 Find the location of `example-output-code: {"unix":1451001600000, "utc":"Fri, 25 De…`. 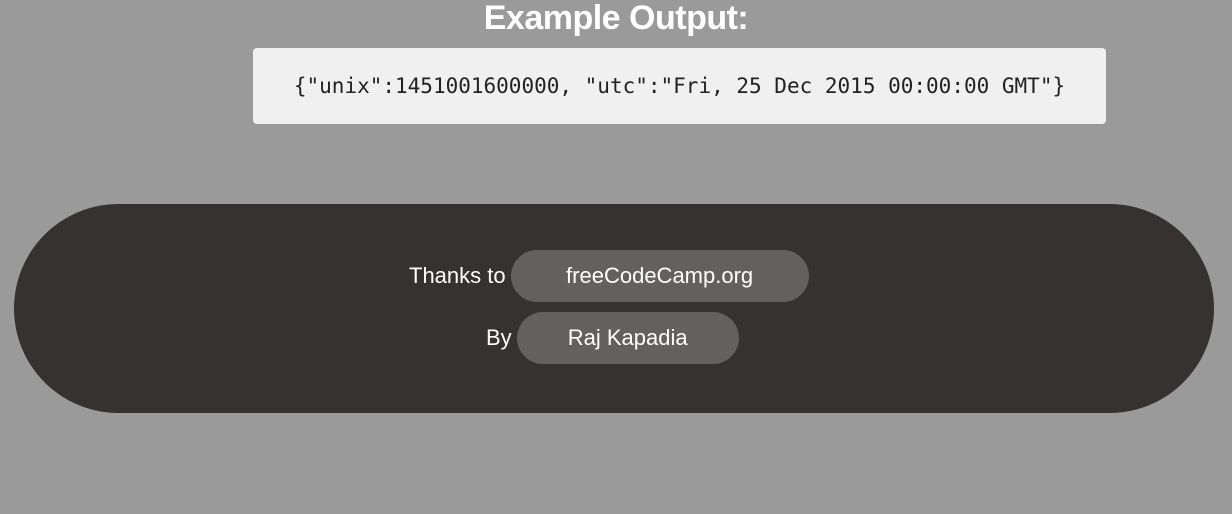

example-output-code: {"unix":1451001600000, "utc":"Fri, 25 De… is located at coordinates (679, 86).